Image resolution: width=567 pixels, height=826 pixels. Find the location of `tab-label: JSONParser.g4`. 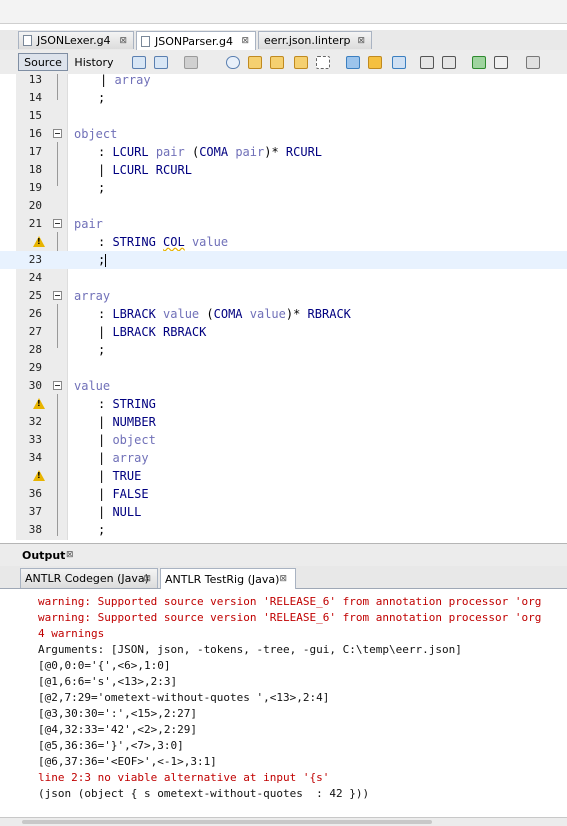

tab-label: JSONParser.g4 is located at coordinates (194, 41).